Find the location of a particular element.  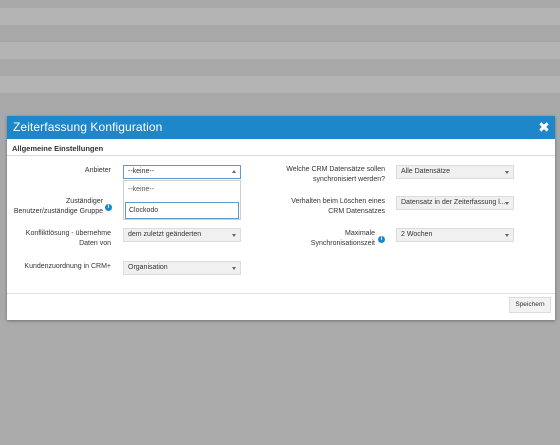

maximale-label: Maximale Synchronisationszeit is located at coordinates (342, 238).